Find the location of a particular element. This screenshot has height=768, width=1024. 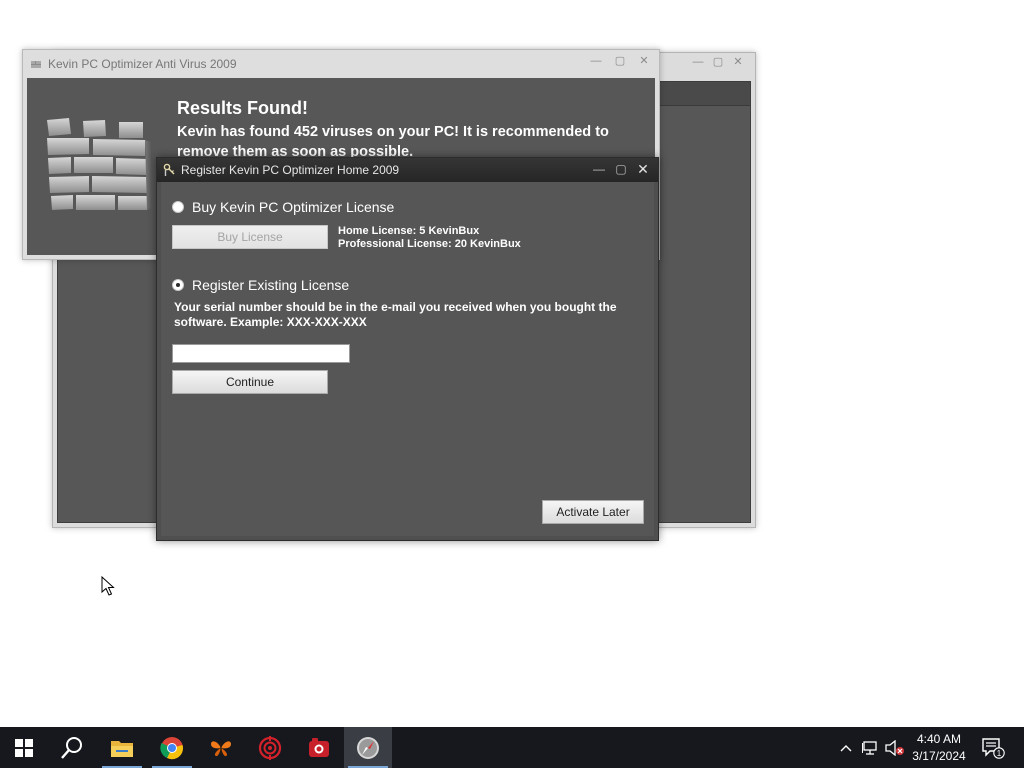

buy-license-option-label: Buy Kevin PC Optimizer License is located at coordinates (293, 207).